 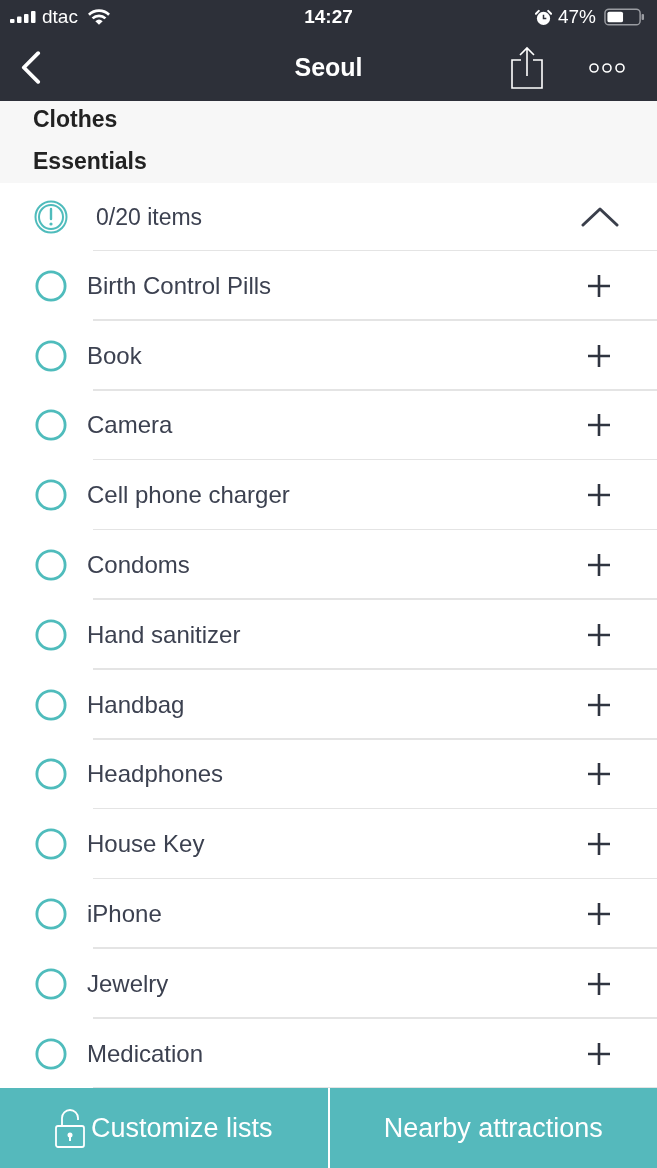 I want to click on item-label: Birth Control Pills, so click(x=179, y=285).